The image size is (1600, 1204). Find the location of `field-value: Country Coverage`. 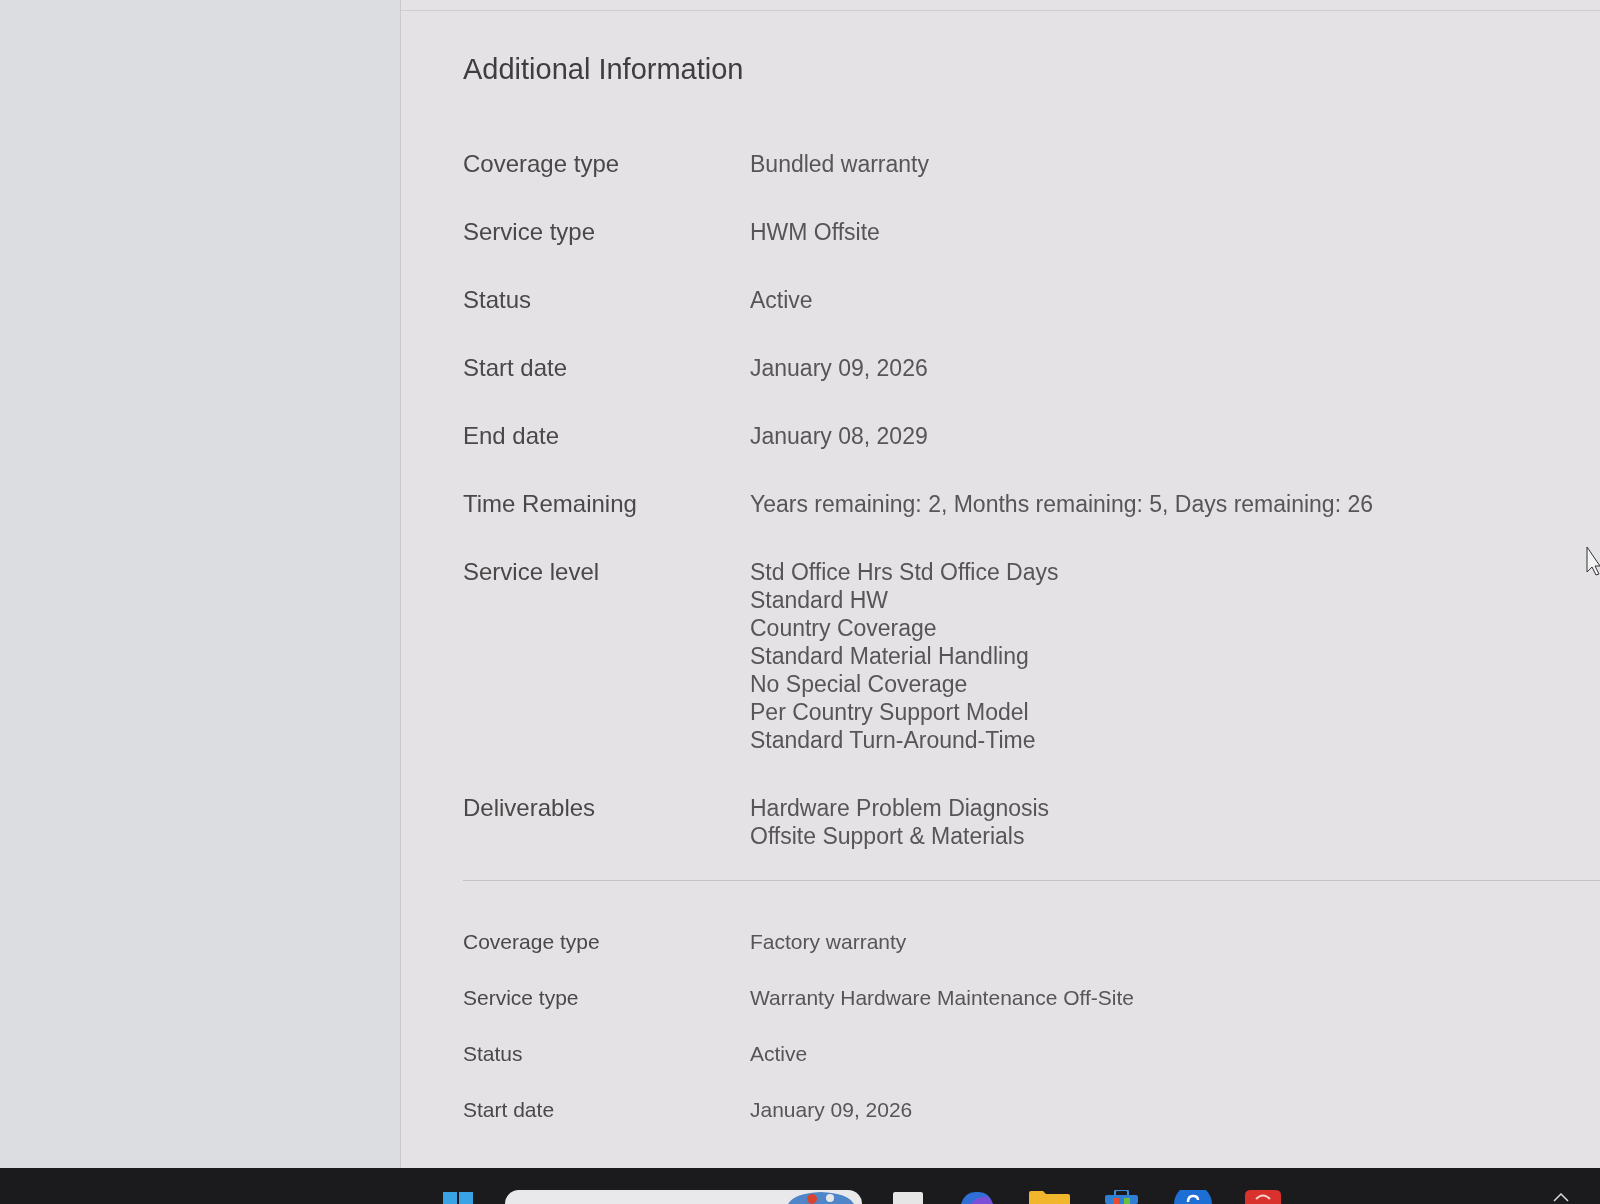

field-value: Country Coverage is located at coordinates (843, 628).